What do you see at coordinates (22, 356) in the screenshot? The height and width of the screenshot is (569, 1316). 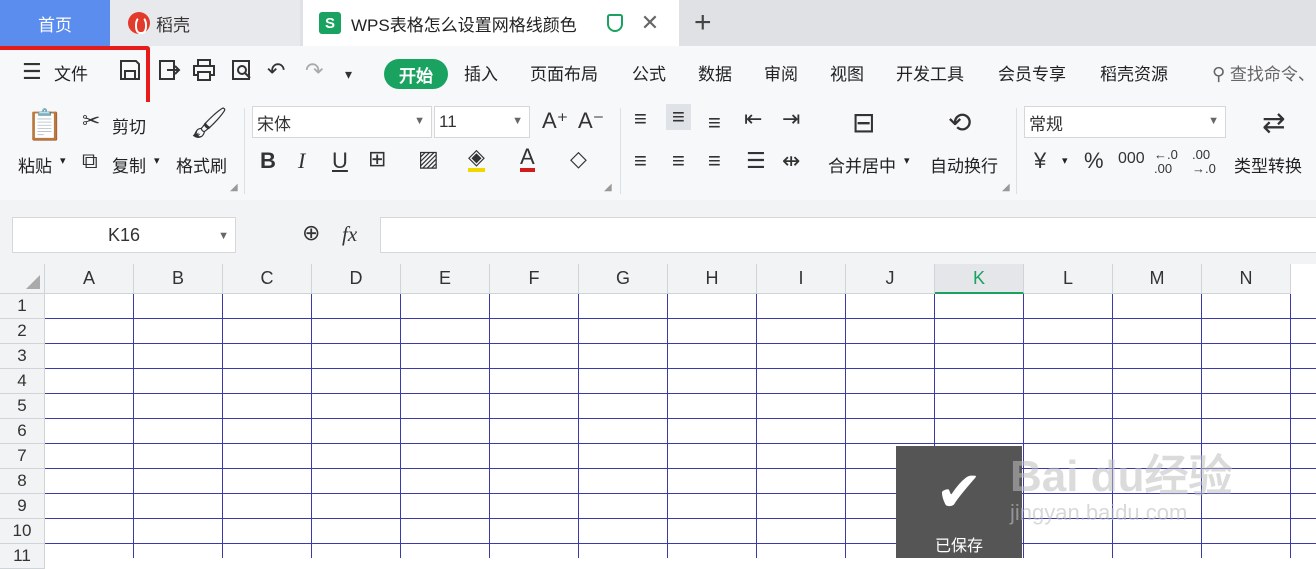 I see `row-header: 3` at bounding box center [22, 356].